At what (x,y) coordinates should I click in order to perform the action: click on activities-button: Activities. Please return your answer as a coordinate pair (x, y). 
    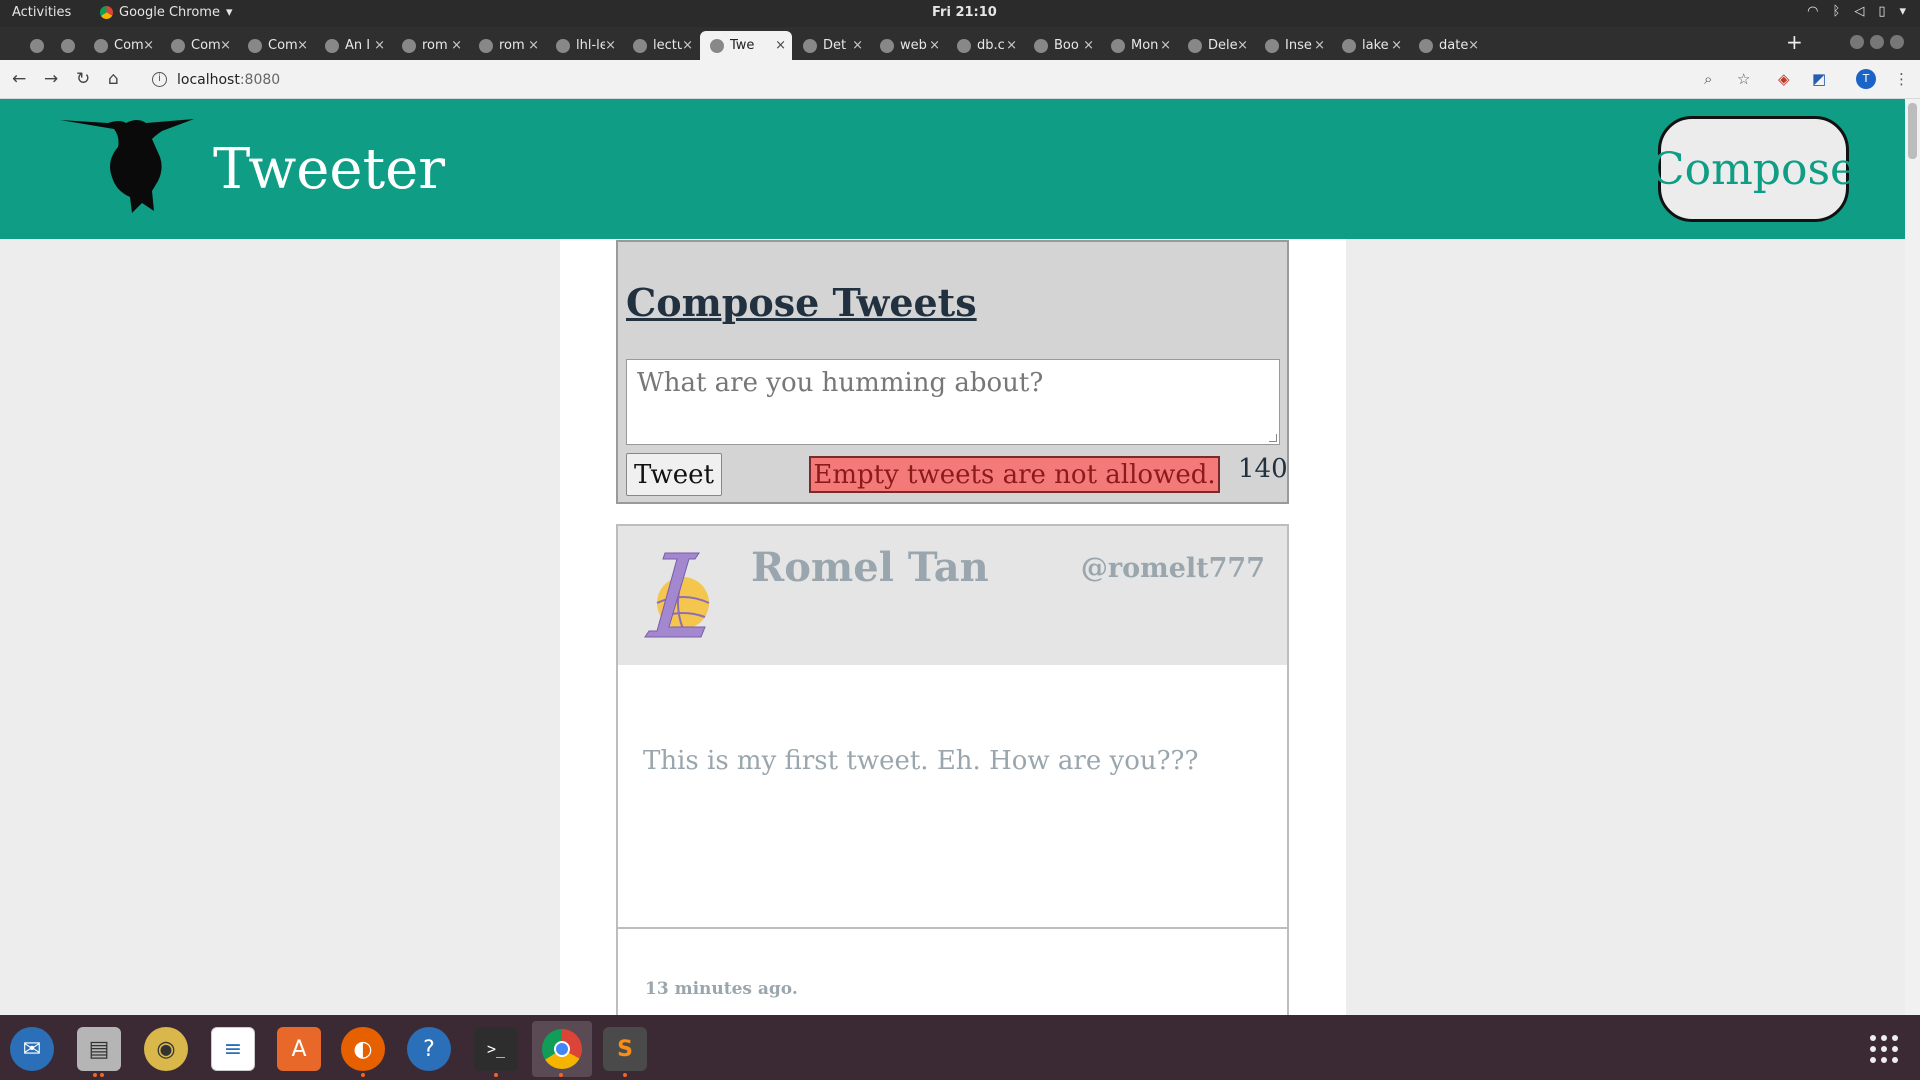
    Looking at the image, I should click on (41, 12).